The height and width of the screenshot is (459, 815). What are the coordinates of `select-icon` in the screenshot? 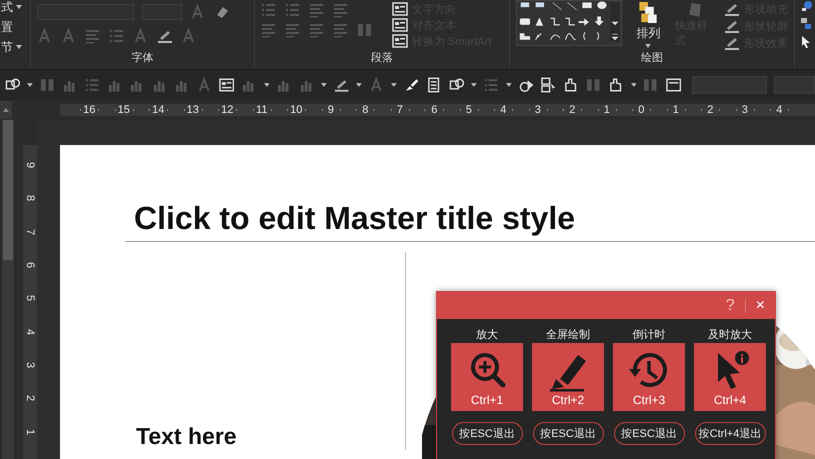 It's located at (806, 42).